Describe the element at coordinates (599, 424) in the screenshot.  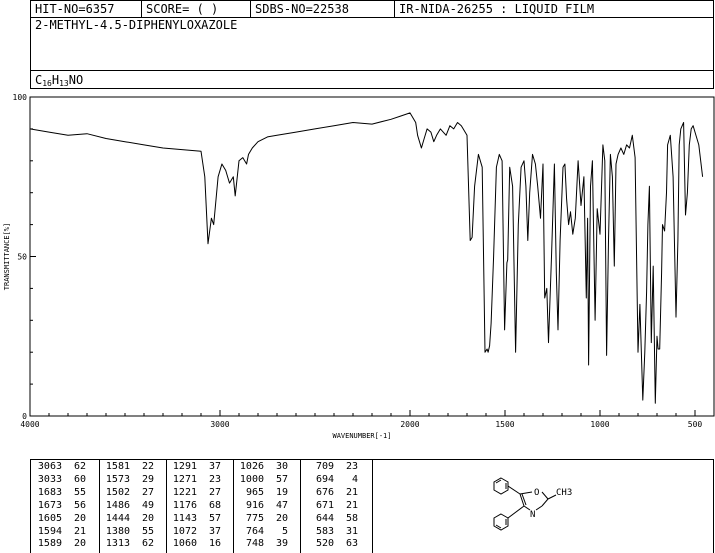
I see `x-tick-label: 1000` at that location.